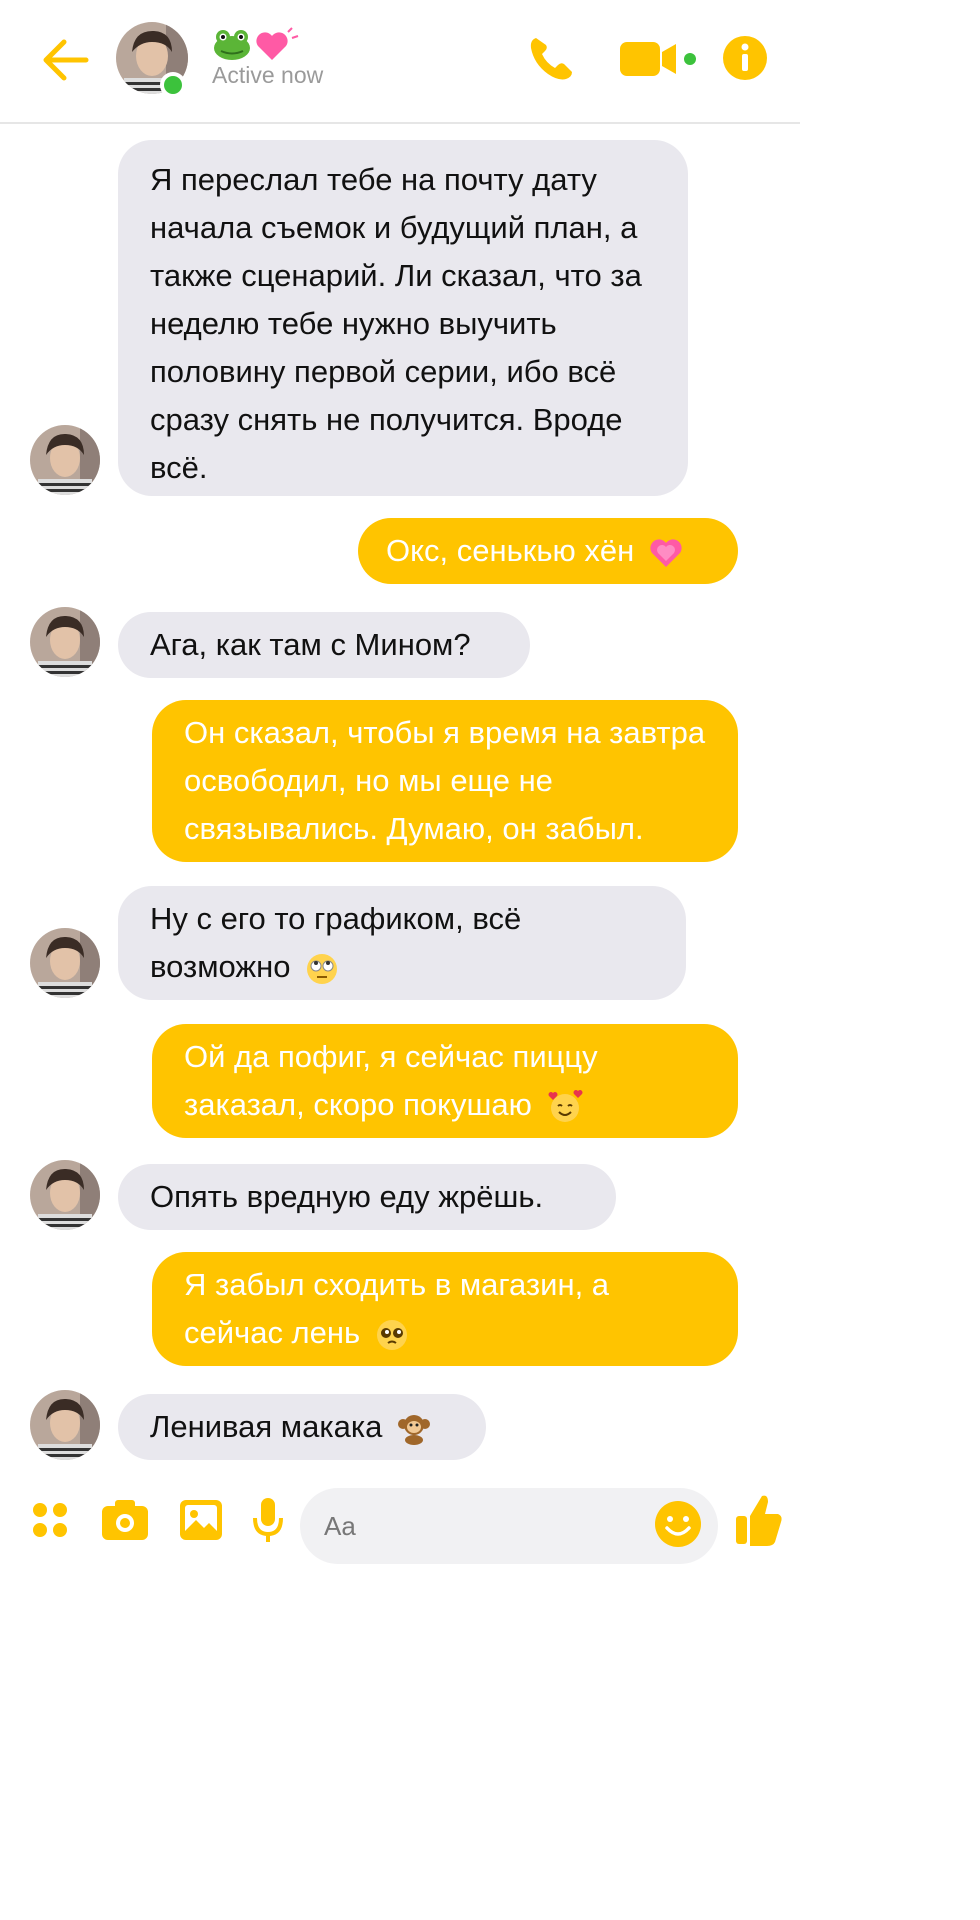 This screenshot has width=980, height=1920. I want to click on message-bubble-incoming: Ленивая макака, so click(302, 1427).